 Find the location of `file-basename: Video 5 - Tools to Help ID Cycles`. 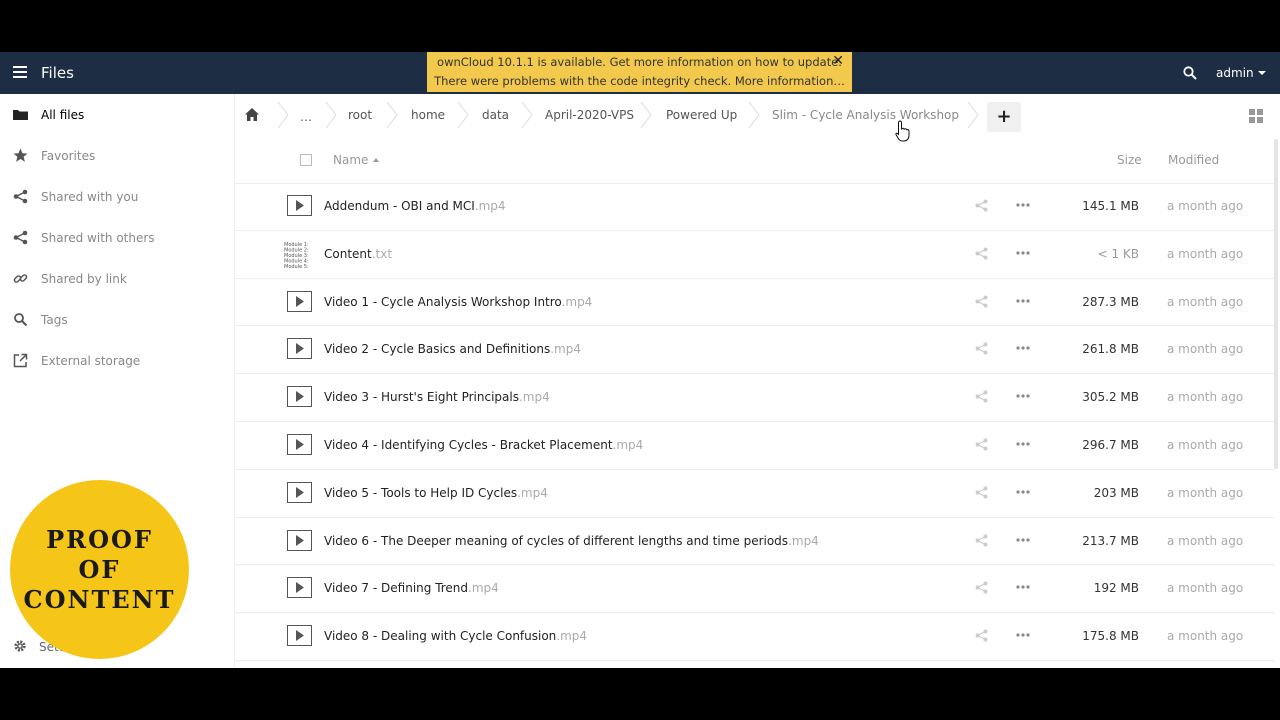

file-basename: Video 5 - Tools to Help ID Cycles is located at coordinates (421, 492).